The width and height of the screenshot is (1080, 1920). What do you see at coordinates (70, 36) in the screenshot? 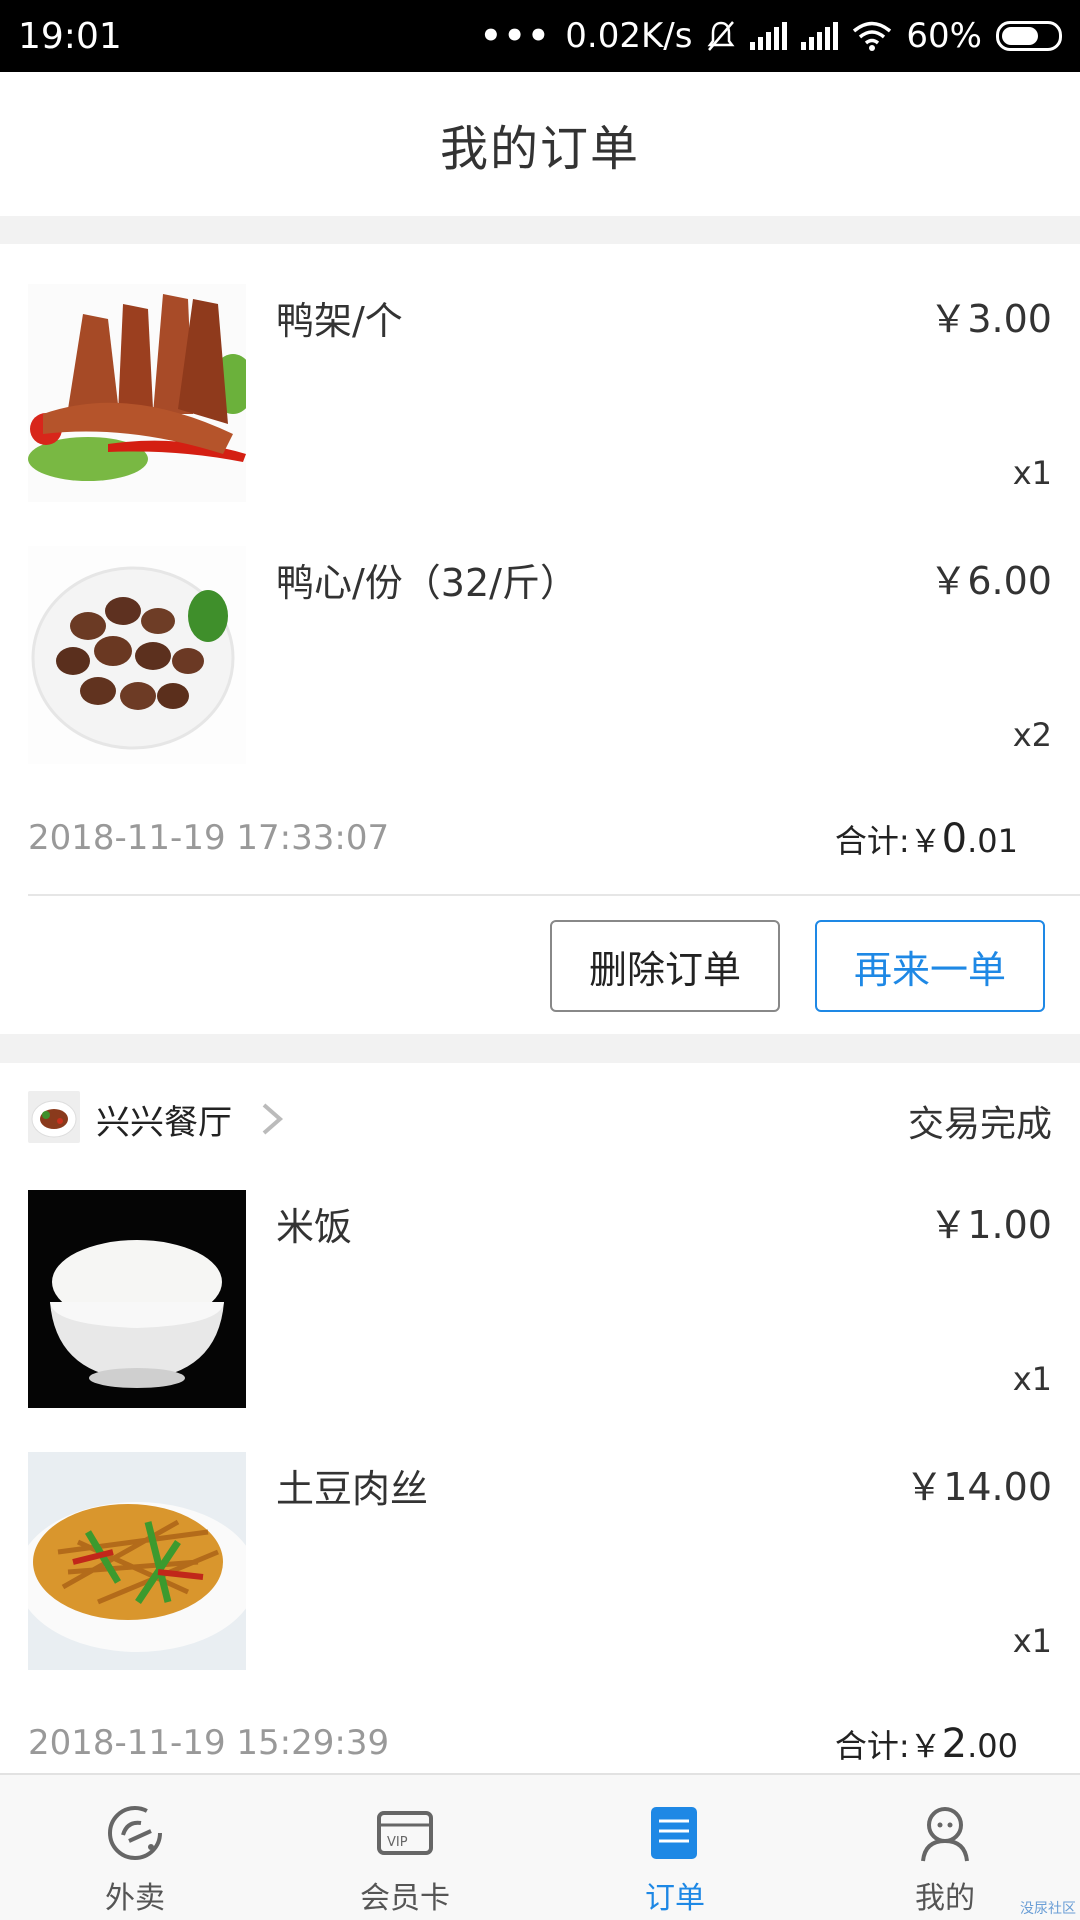
I see `status-time: 19:01` at bounding box center [70, 36].